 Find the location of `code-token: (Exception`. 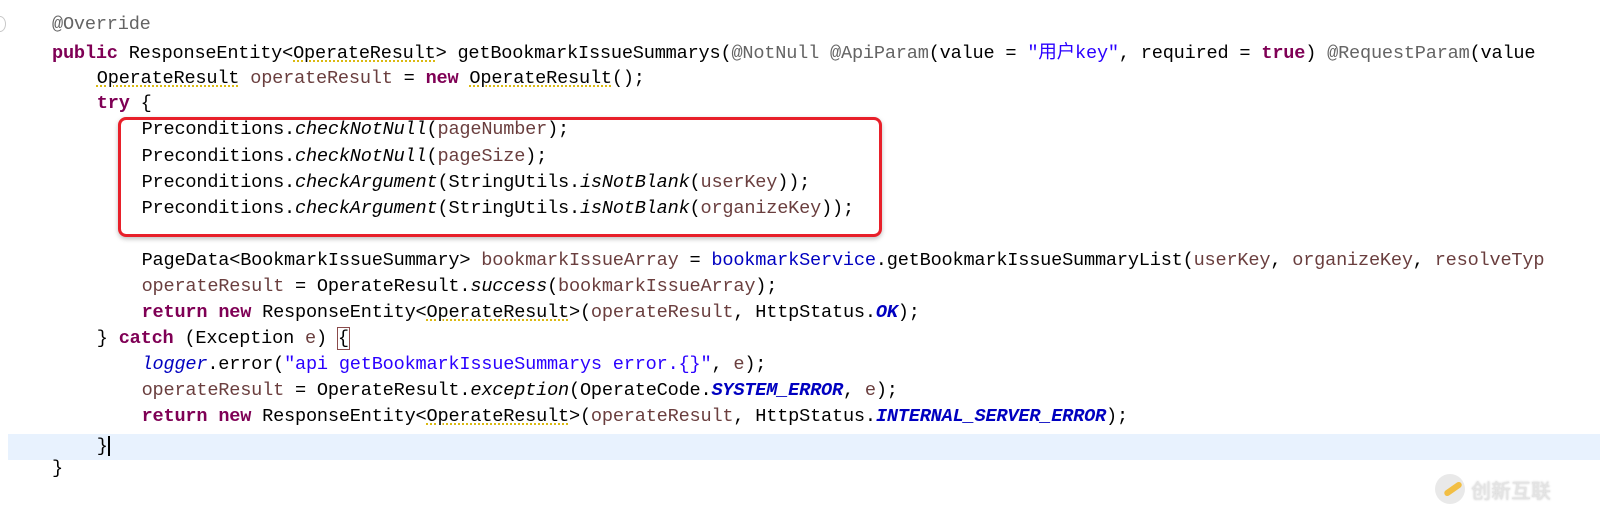

code-token: (Exception is located at coordinates (239, 338).